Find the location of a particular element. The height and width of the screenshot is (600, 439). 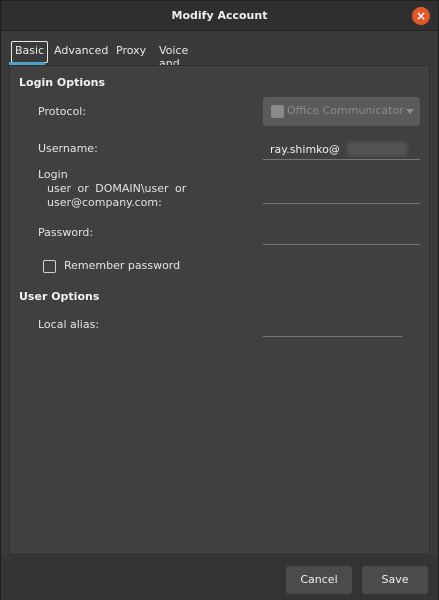

save-button: Save is located at coordinates (395, 580).